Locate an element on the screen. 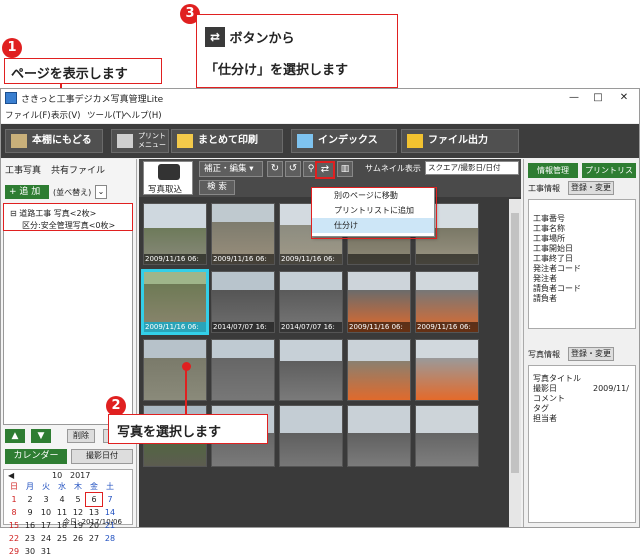 The image size is (640, 558). thumbnail-selected: 2009/11/16 06: is located at coordinates (175, 302).